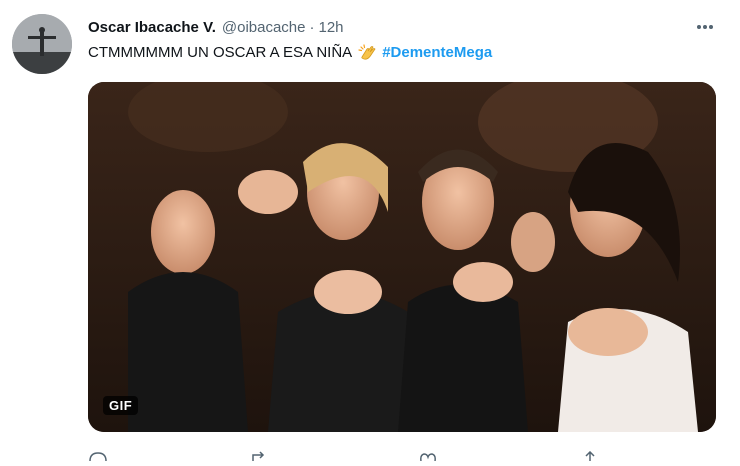  What do you see at coordinates (220, 52) in the screenshot?
I see `tweet-body: CTMMMMMM UN OSCAR A ESA NIÑA` at bounding box center [220, 52].